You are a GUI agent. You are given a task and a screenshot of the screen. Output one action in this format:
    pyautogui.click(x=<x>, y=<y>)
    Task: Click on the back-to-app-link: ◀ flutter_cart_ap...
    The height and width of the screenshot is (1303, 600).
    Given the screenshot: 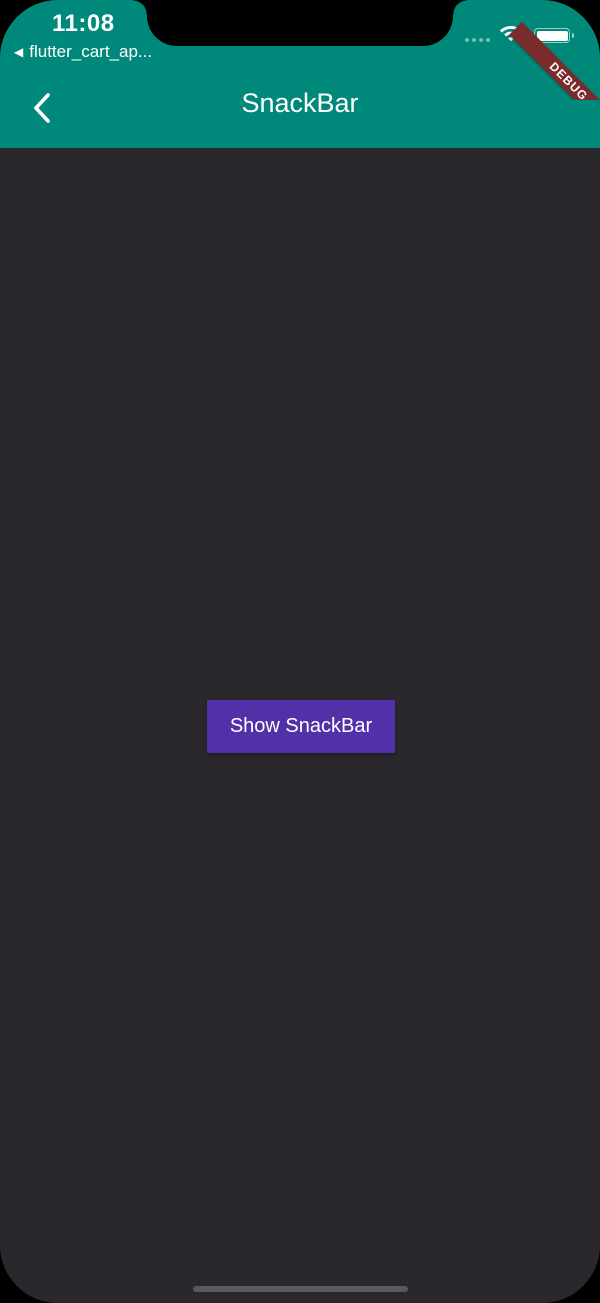 What is the action you would take?
    pyautogui.click(x=83, y=52)
    